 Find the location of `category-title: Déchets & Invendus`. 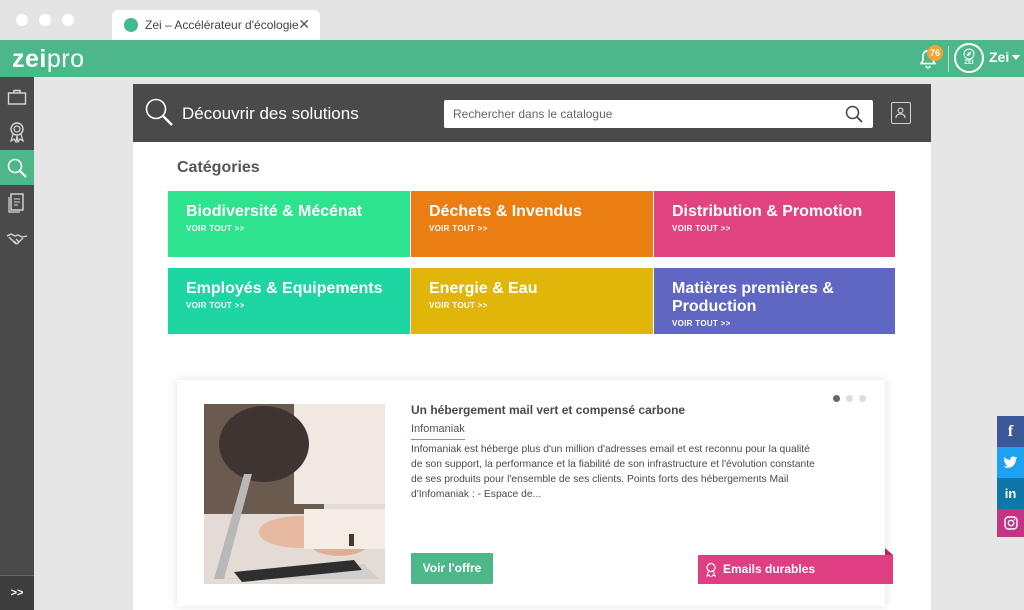

category-title: Déchets & Invendus is located at coordinates (505, 211).